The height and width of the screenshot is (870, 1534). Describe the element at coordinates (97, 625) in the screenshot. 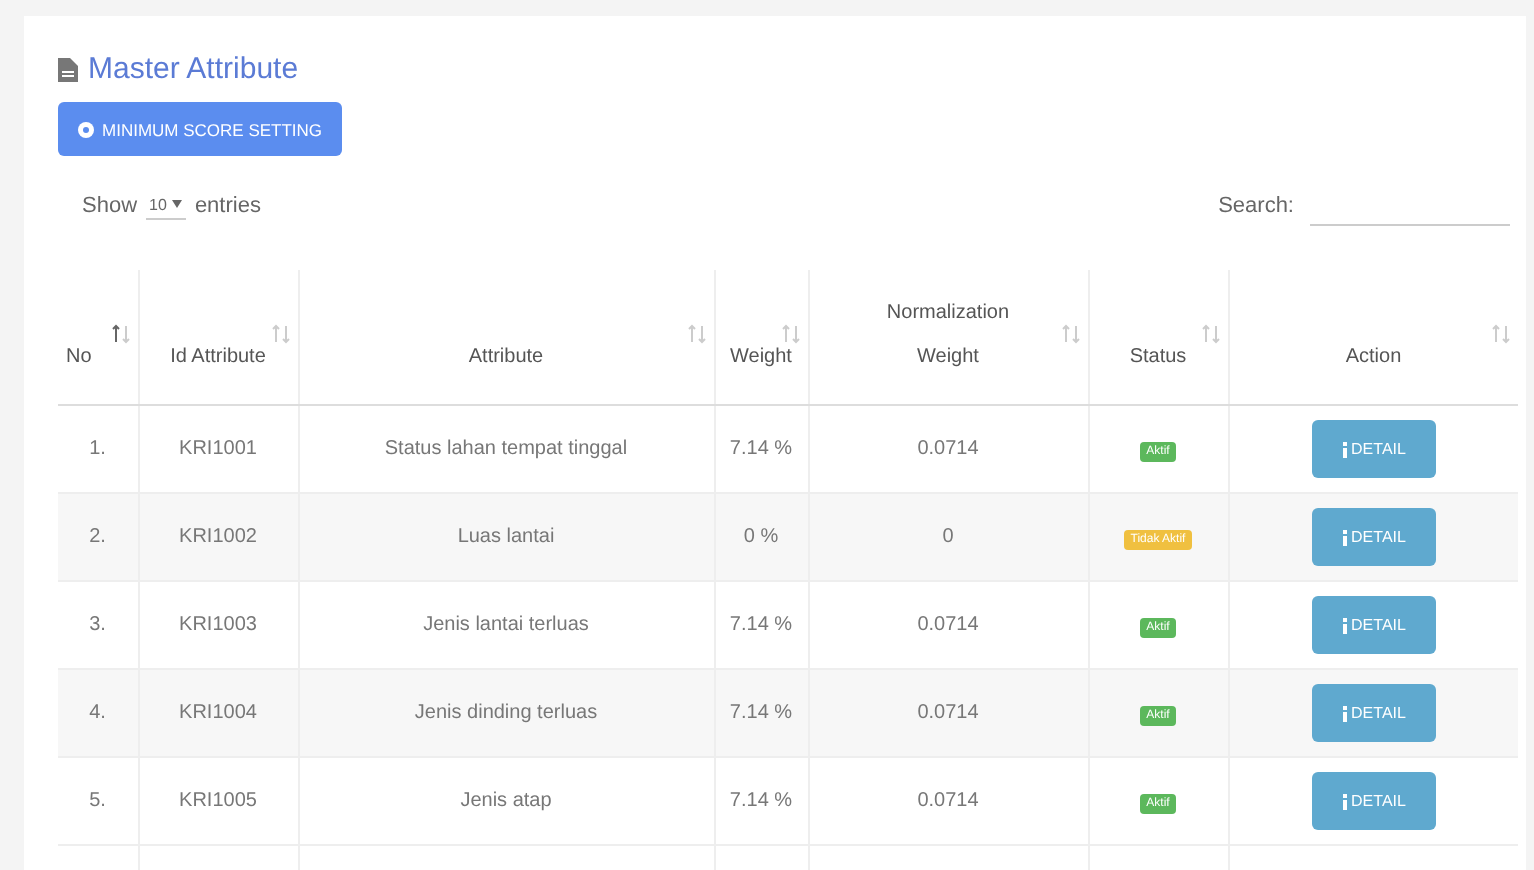

I see `row-number: 3.` at that location.